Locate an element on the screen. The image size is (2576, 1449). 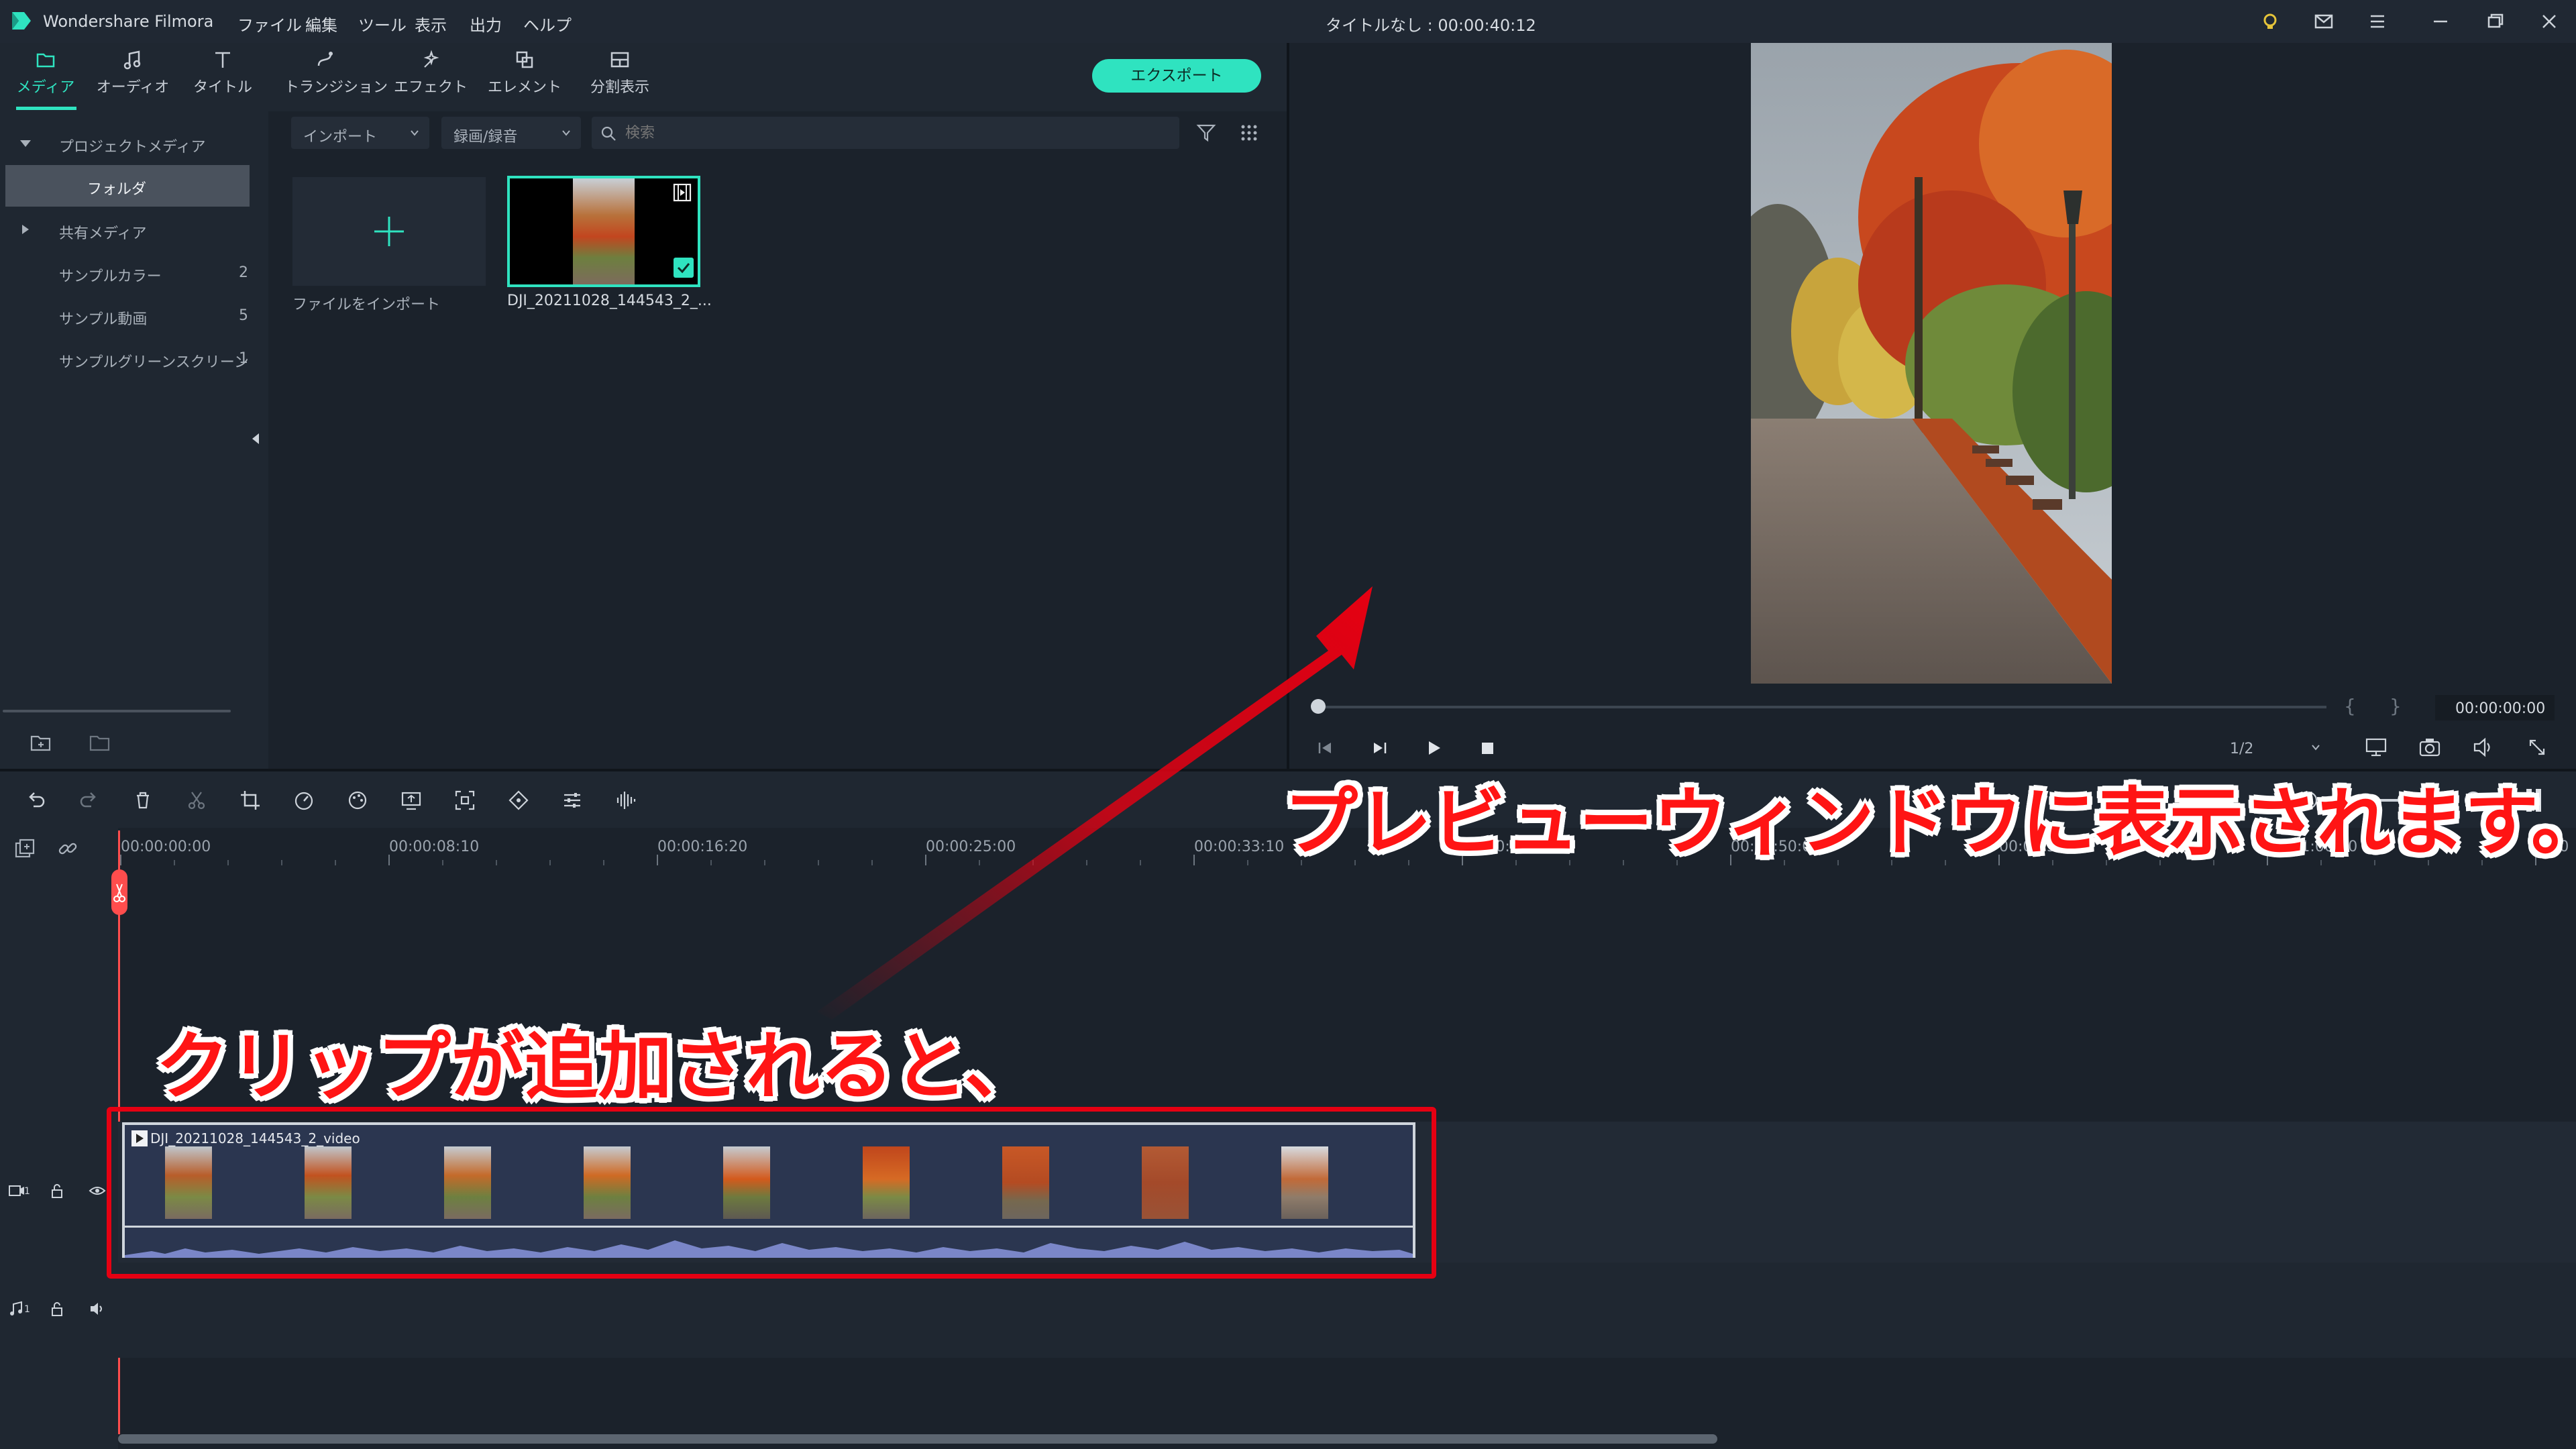
active-tab-indicator is located at coordinates (46, 108).